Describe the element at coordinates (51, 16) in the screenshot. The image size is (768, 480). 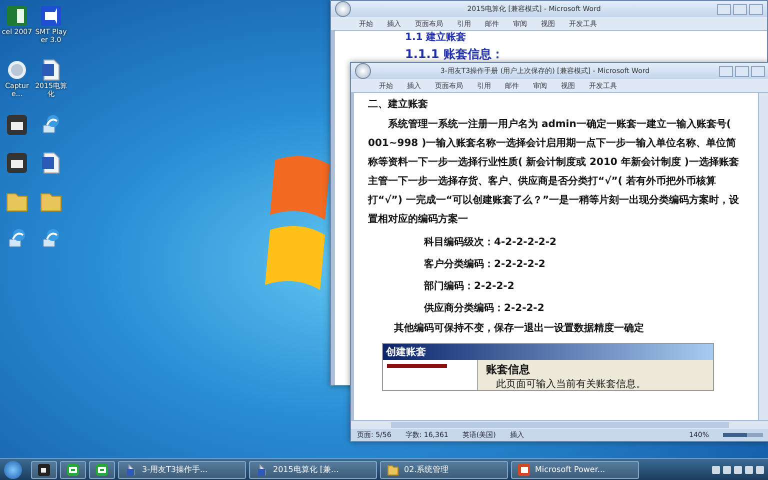
I see `player-icon` at that location.